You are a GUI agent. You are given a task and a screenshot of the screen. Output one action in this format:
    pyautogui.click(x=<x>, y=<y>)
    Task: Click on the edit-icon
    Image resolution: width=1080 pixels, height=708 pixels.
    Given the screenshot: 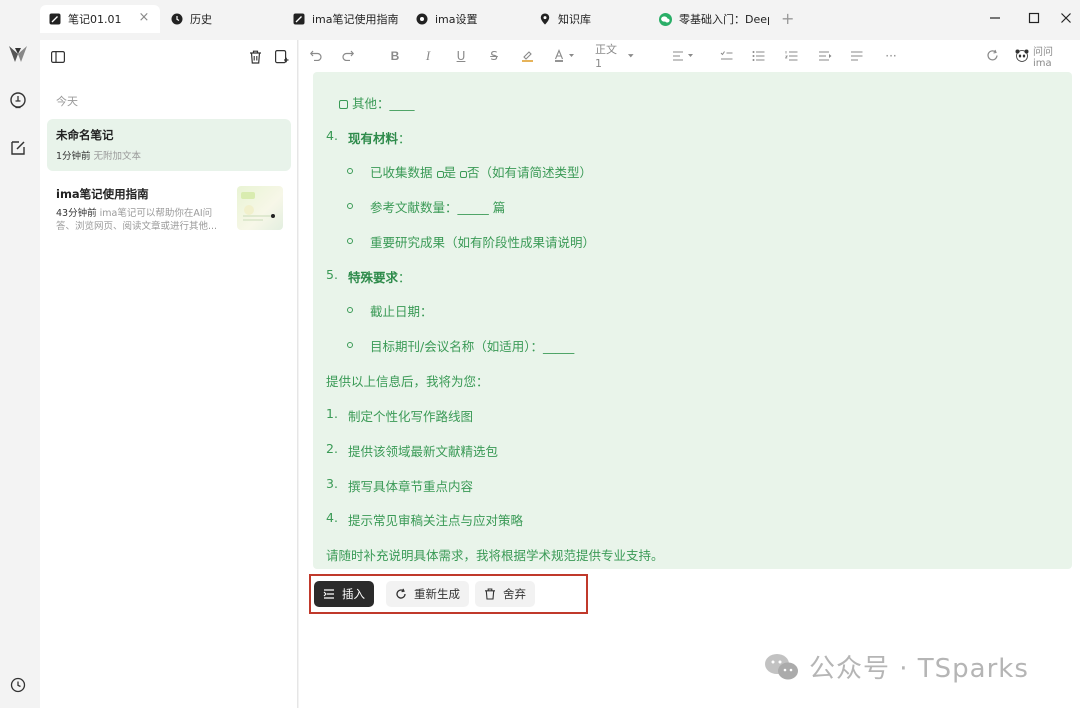 What is the action you would take?
    pyautogui.click(x=18, y=148)
    